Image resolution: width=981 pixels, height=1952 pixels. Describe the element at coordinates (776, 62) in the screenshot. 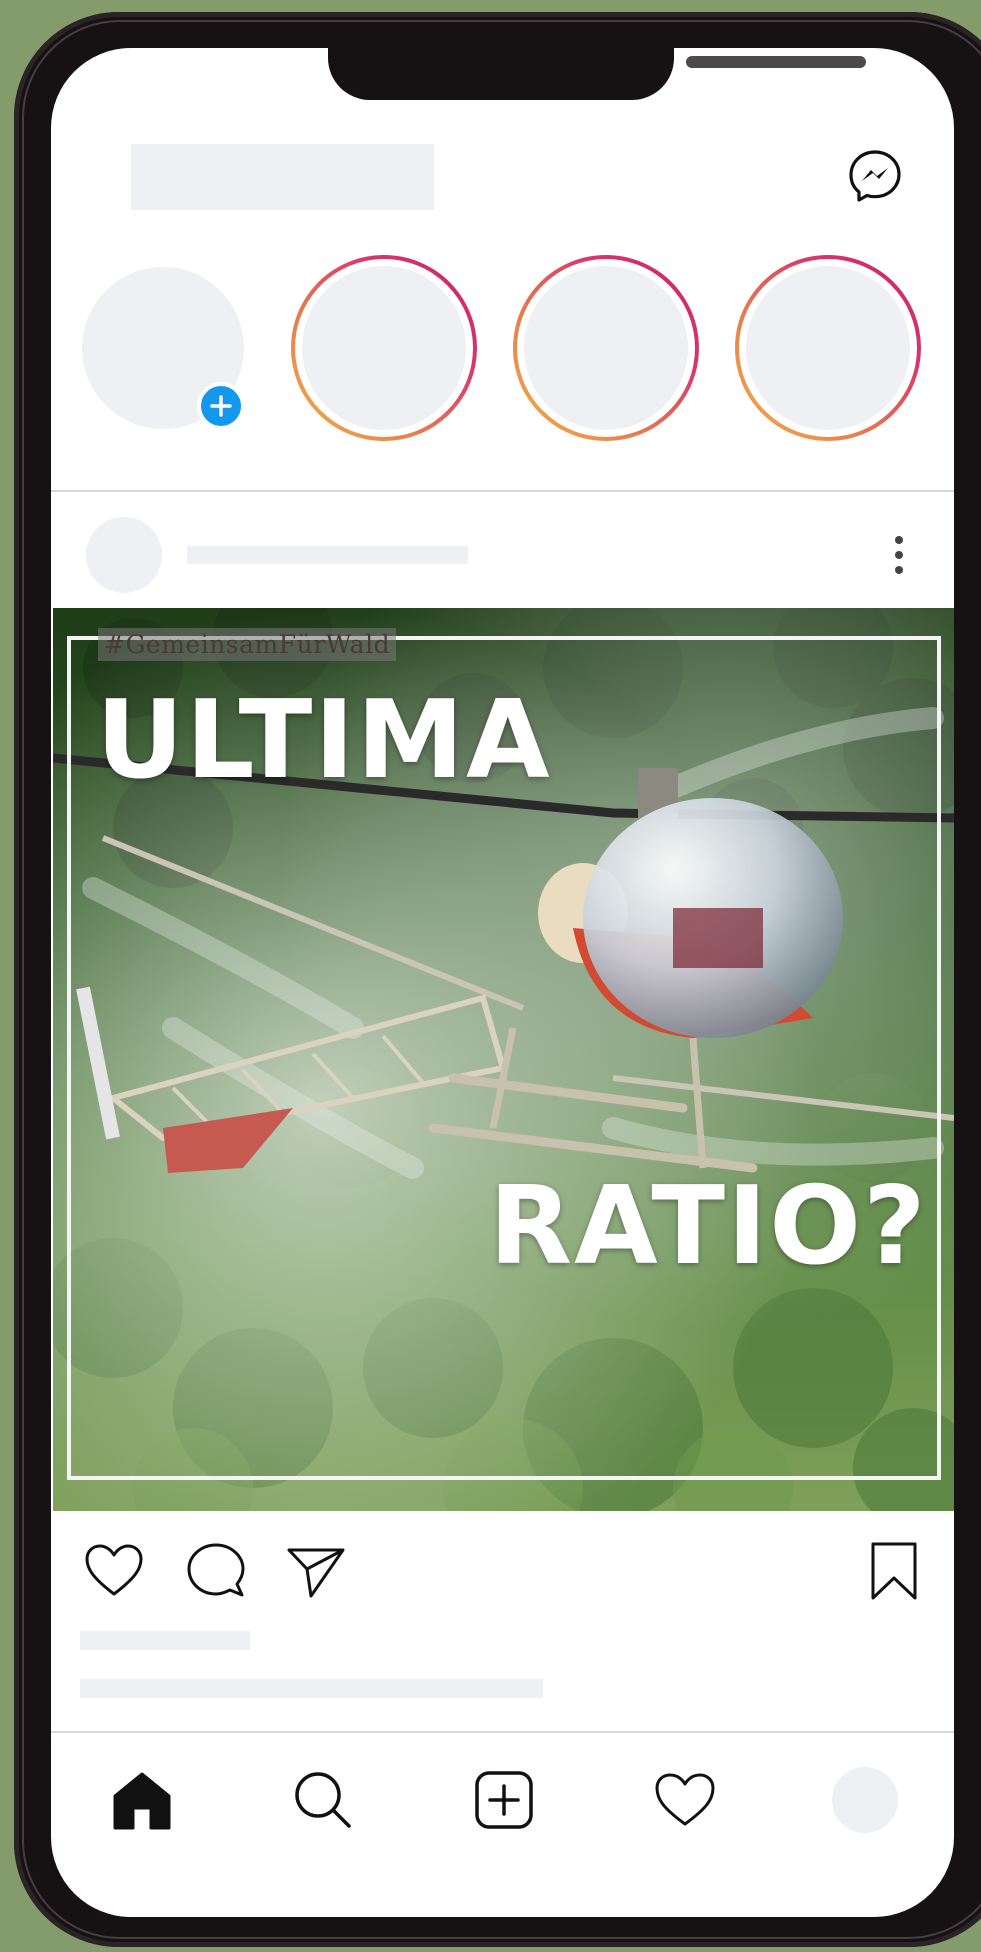

I see `speaker-grille` at that location.